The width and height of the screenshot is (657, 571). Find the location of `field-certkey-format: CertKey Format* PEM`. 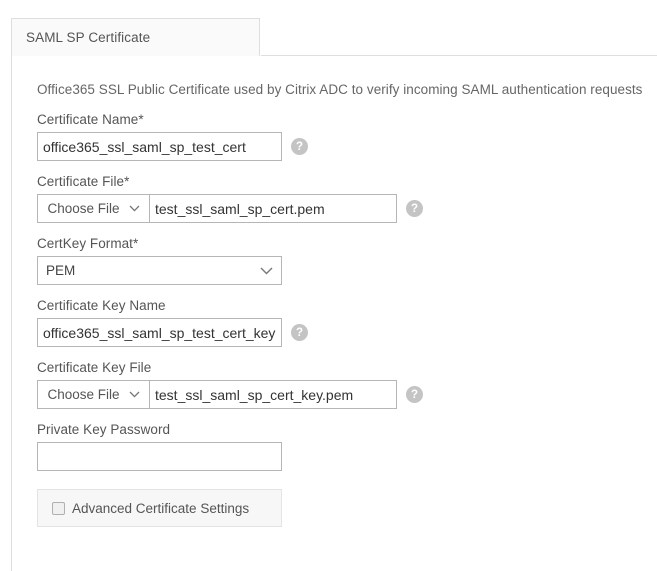

field-certkey-format: CertKey Format* PEM is located at coordinates (230, 260).